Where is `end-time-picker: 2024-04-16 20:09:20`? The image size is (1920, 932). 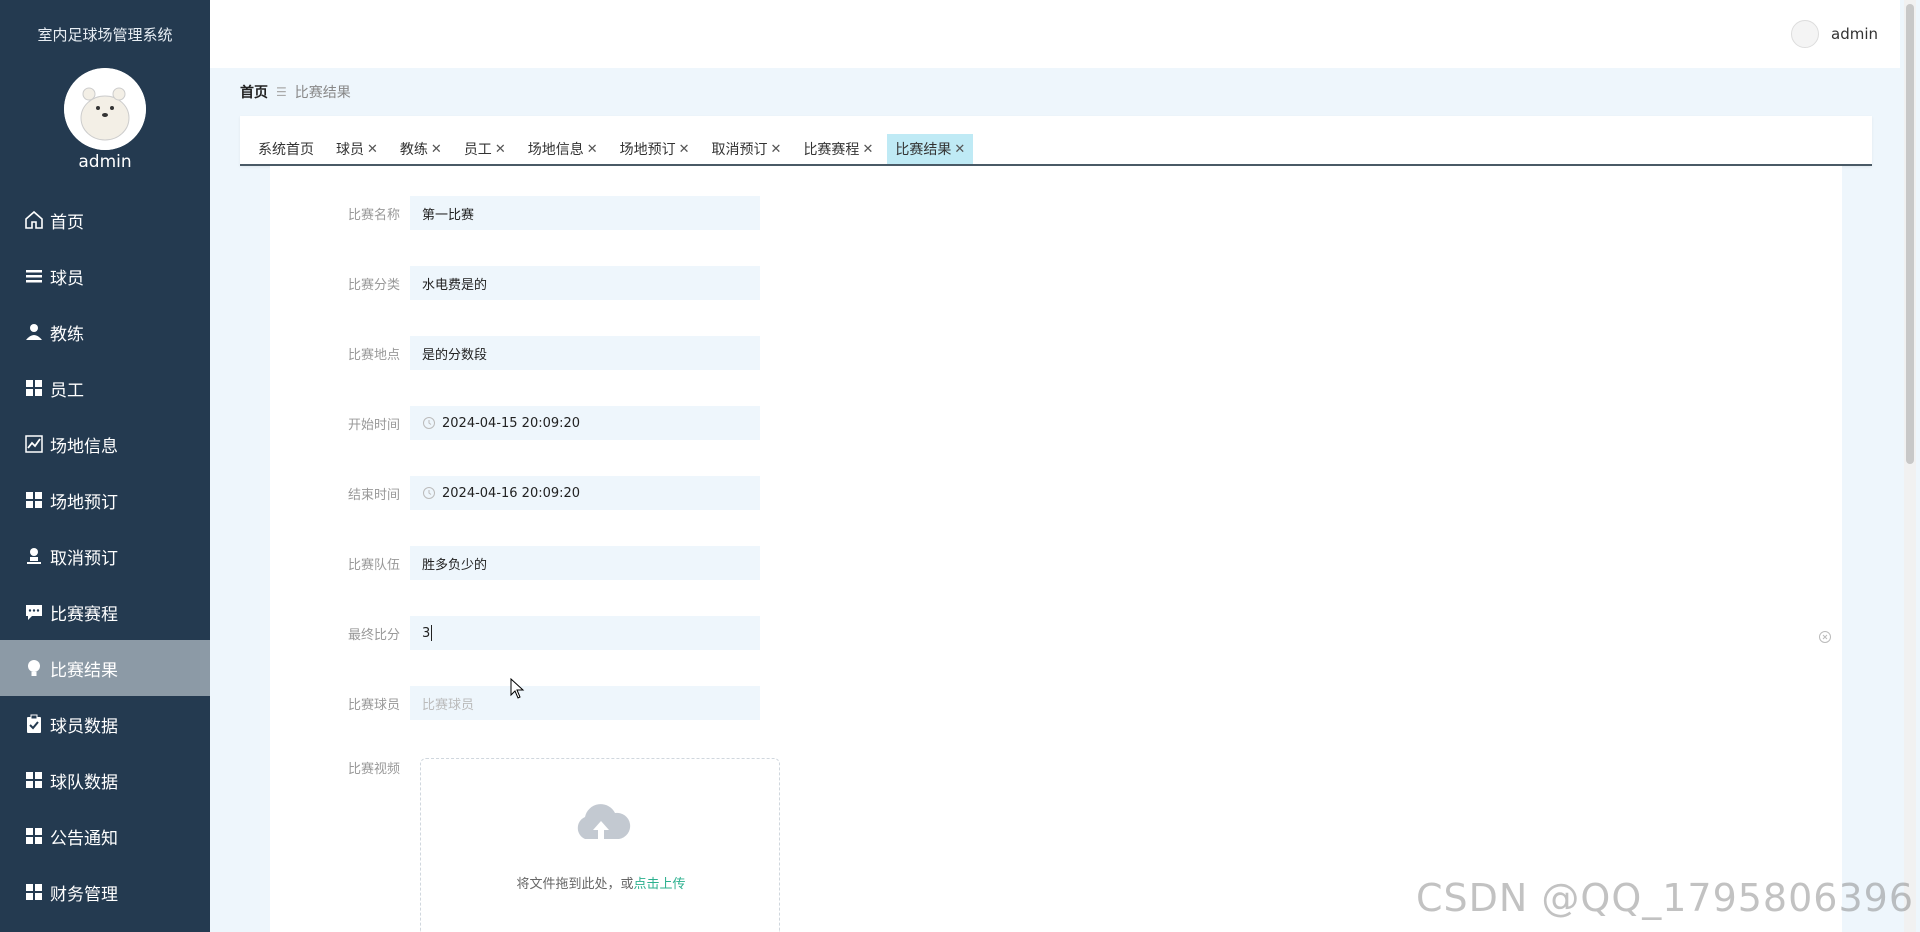
end-time-picker: 2024-04-16 20:09:20 is located at coordinates (585, 493).